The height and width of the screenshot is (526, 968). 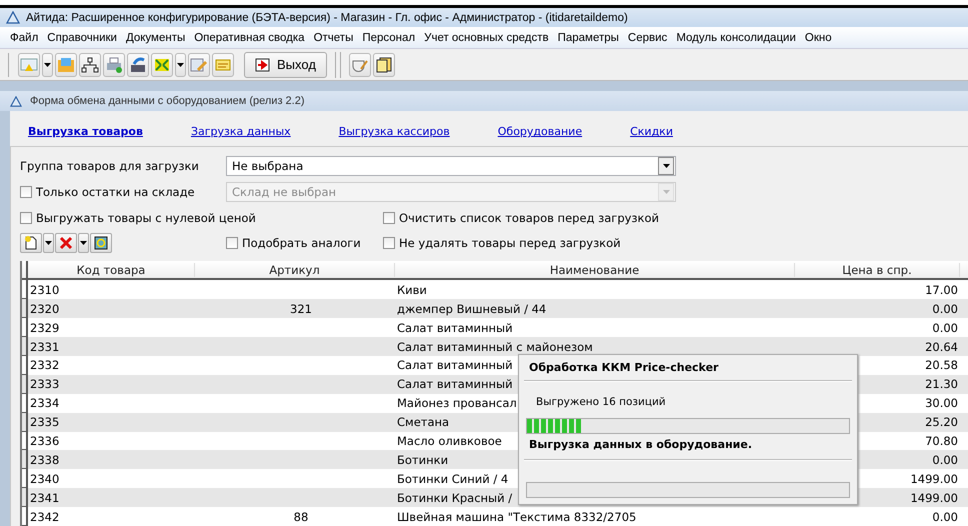 What do you see at coordinates (394, 131) in the screenshot?
I see `tab-link: Выгрузка кассиров` at bounding box center [394, 131].